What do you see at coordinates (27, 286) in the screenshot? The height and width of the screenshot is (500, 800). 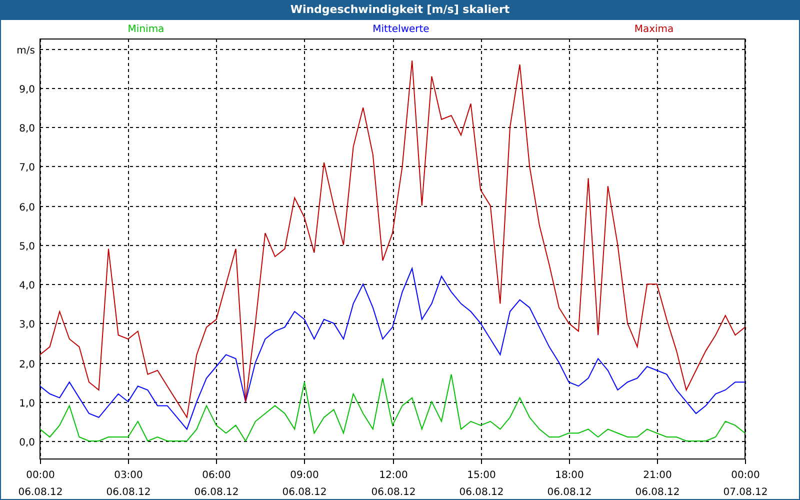 I see `y-tick-label: 4,0` at bounding box center [27, 286].